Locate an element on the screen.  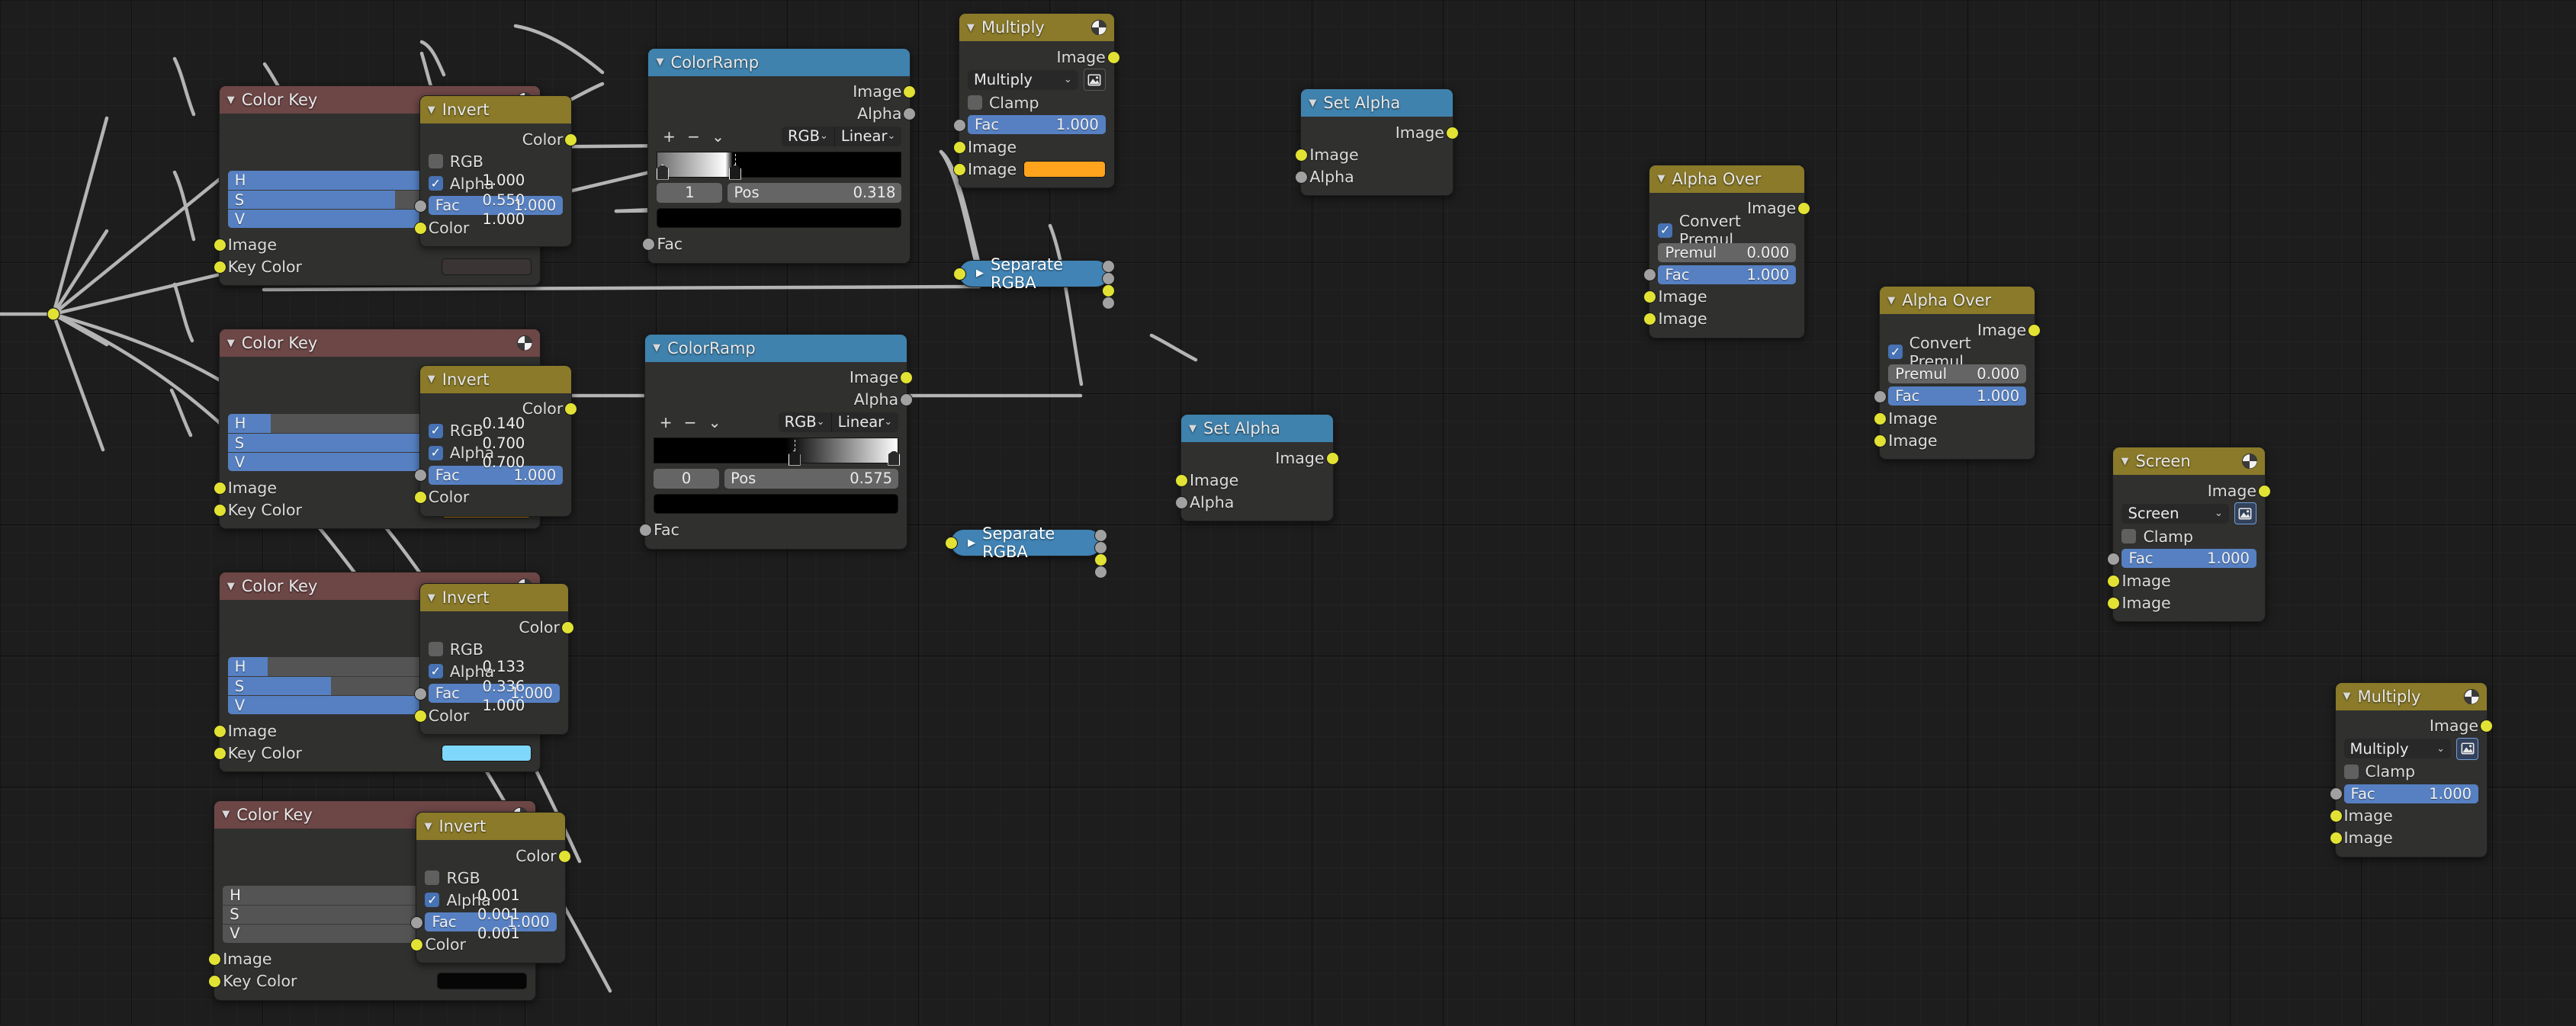
color-key-4-slider-h: H 0.001 is located at coordinates (375, 895).